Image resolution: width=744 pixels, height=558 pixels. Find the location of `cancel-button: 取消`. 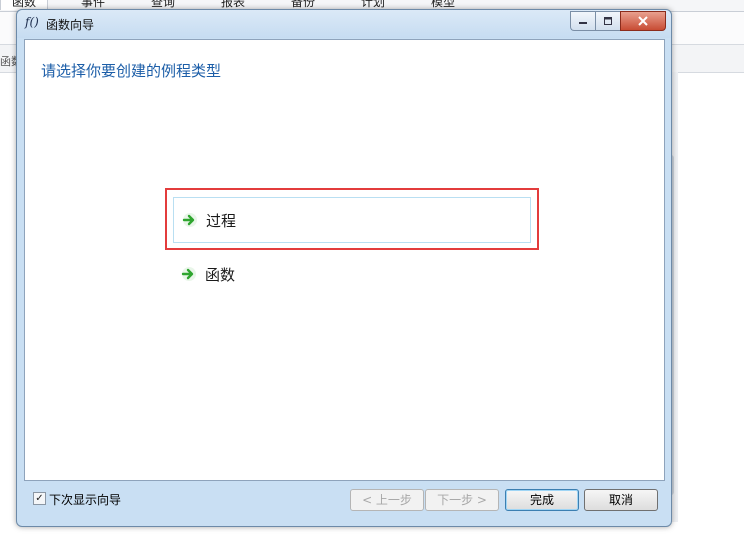

cancel-button: 取消 is located at coordinates (621, 500).